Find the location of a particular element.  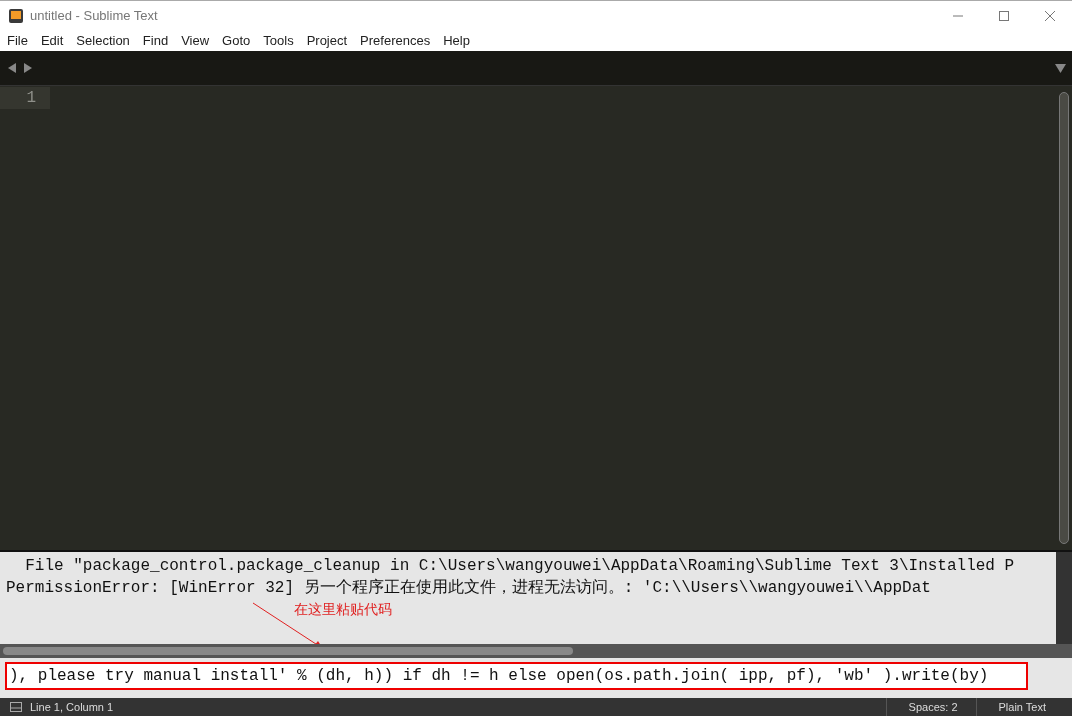

menu-item: Find is located at coordinates (155, 40).